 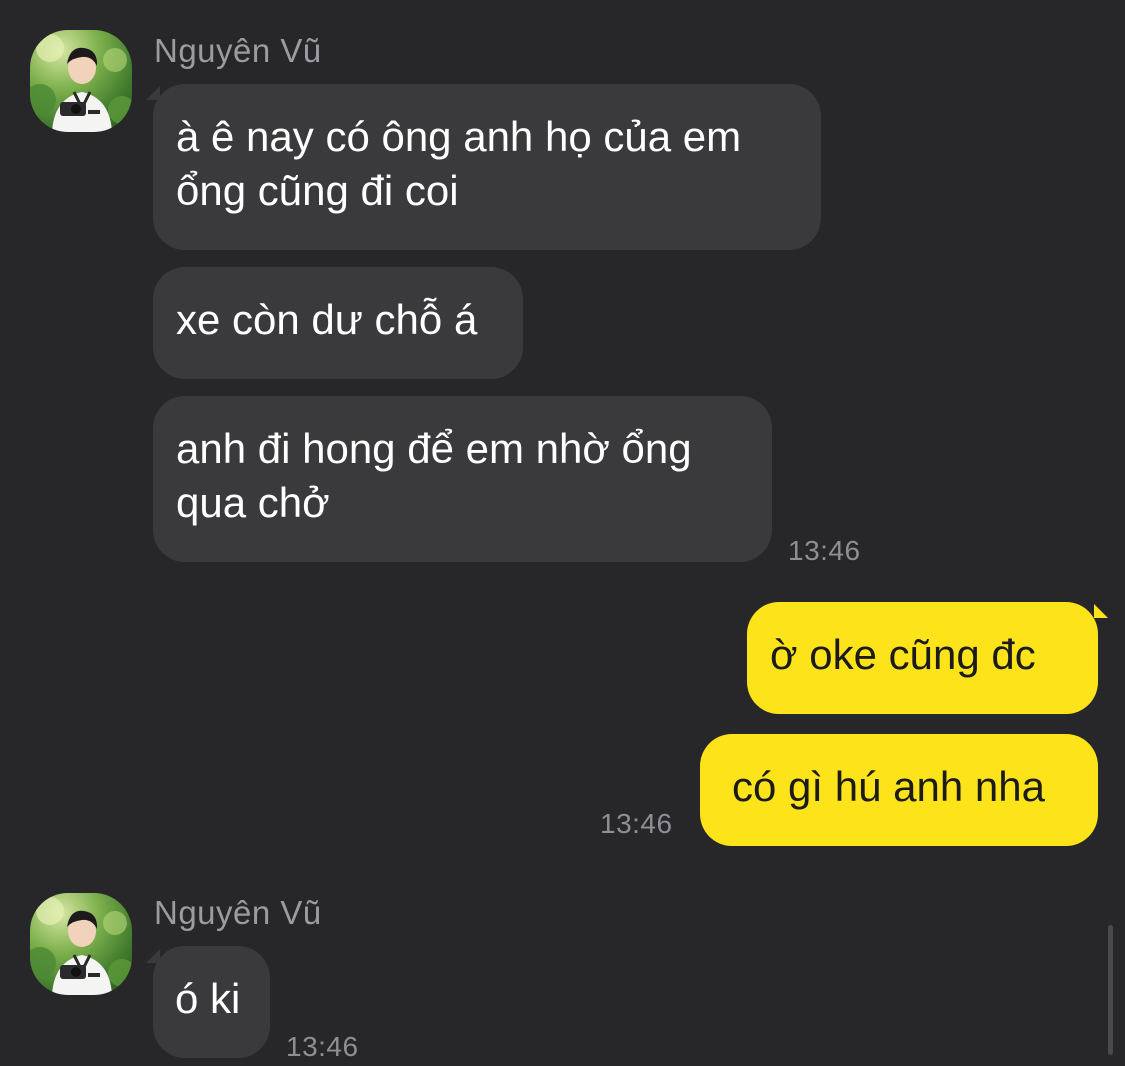 What do you see at coordinates (338, 323) in the screenshot?
I see `message-bubble: xe còn dư chỗ á` at bounding box center [338, 323].